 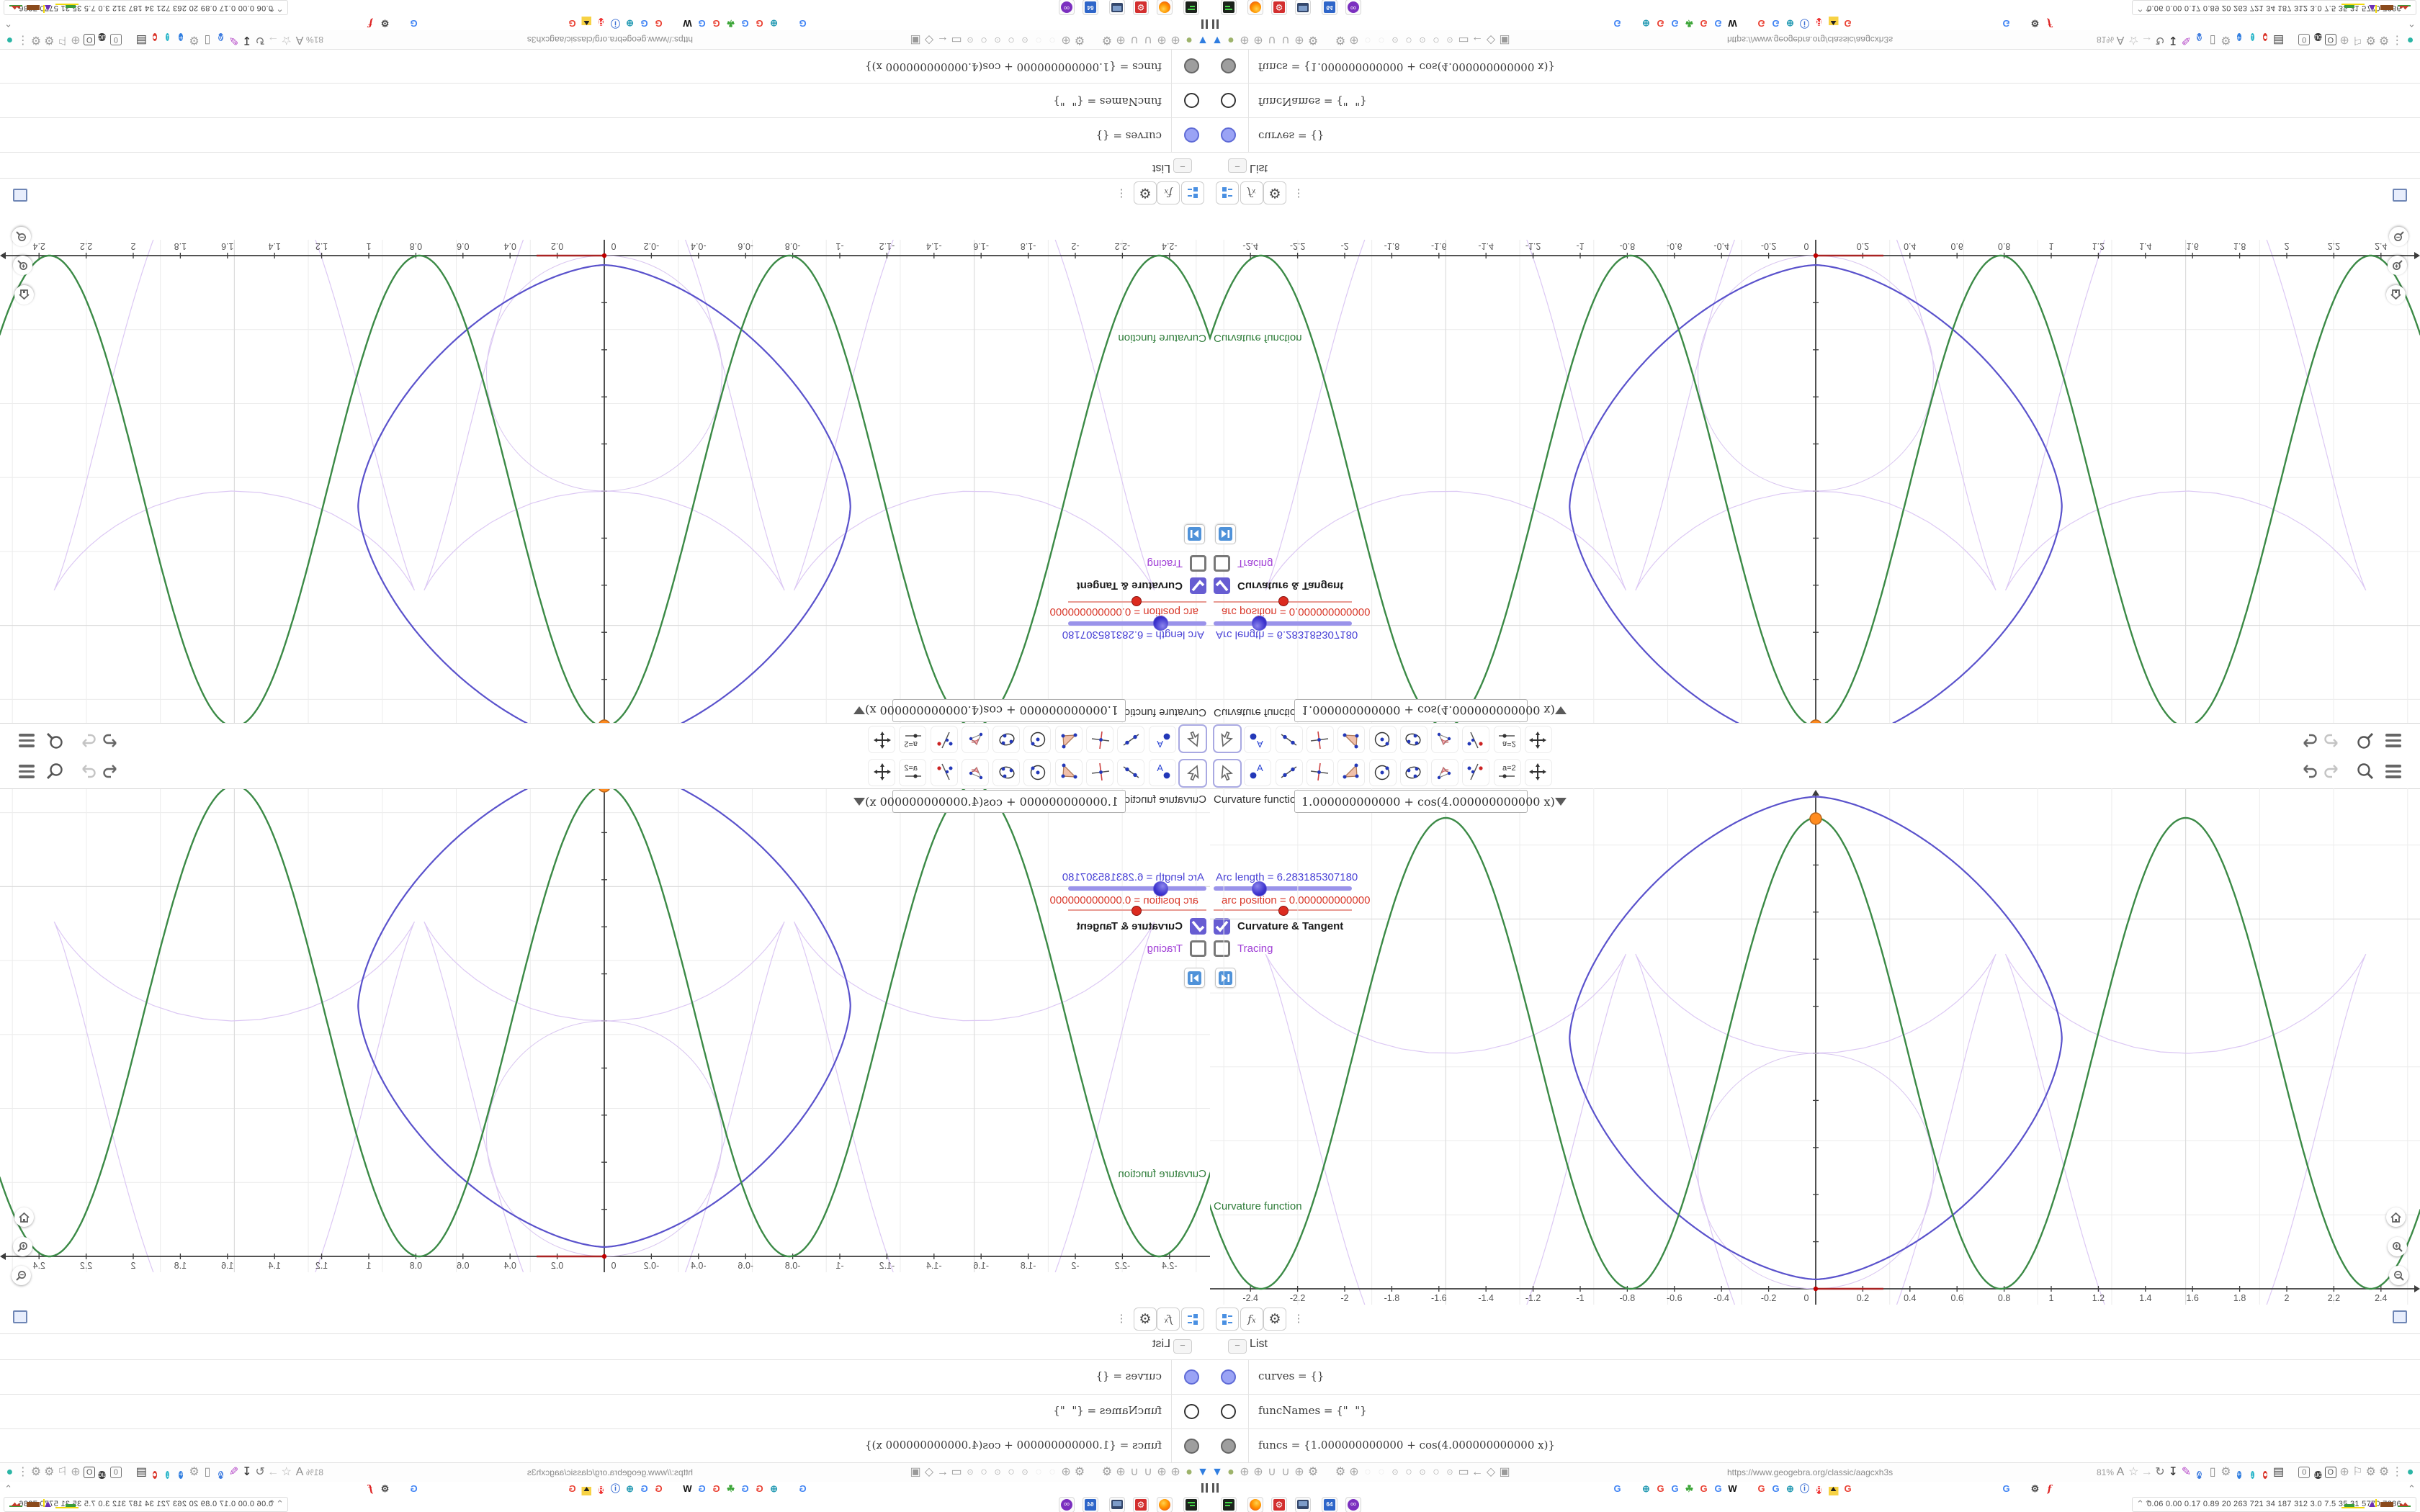 What do you see at coordinates (2291, 38) in the screenshot?
I see `compass-icon` at bounding box center [2291, 38].